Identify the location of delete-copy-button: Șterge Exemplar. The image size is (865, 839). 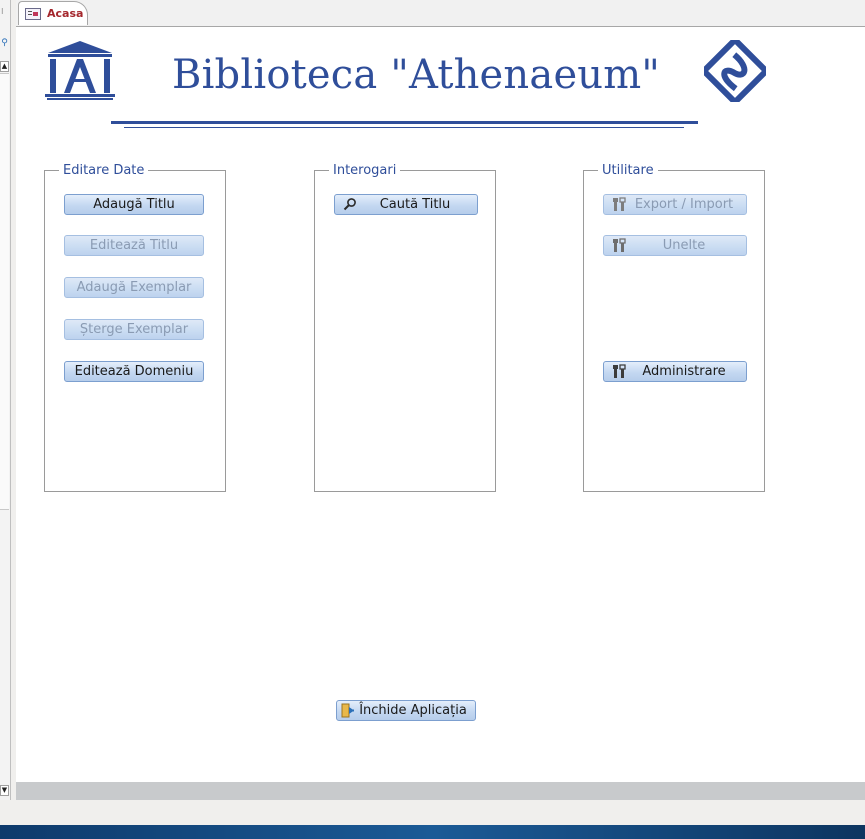
(134, 329).